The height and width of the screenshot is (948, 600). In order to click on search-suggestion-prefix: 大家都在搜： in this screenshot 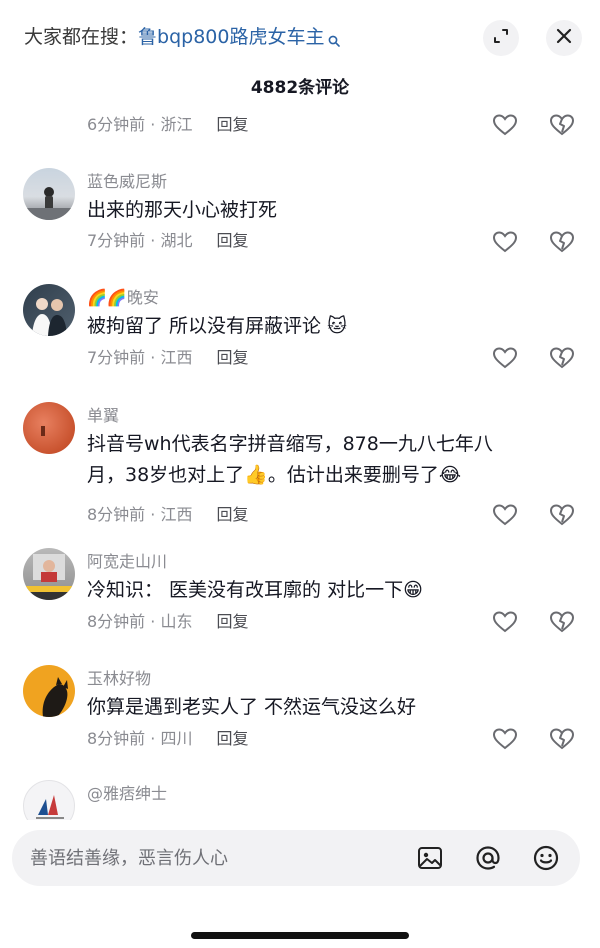, I will do `click(81, 37)`.